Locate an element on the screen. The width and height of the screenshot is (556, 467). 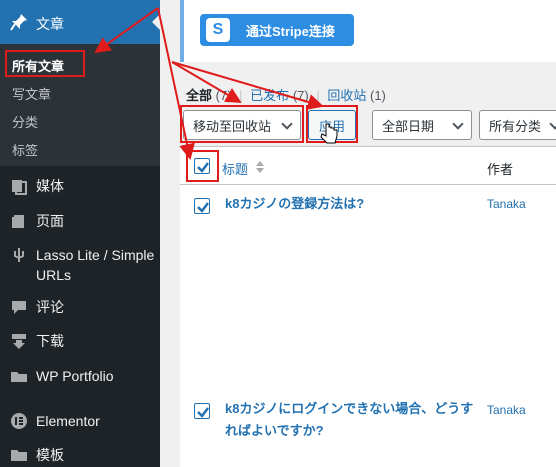
comments-icon is located at coordinates (19, 307).